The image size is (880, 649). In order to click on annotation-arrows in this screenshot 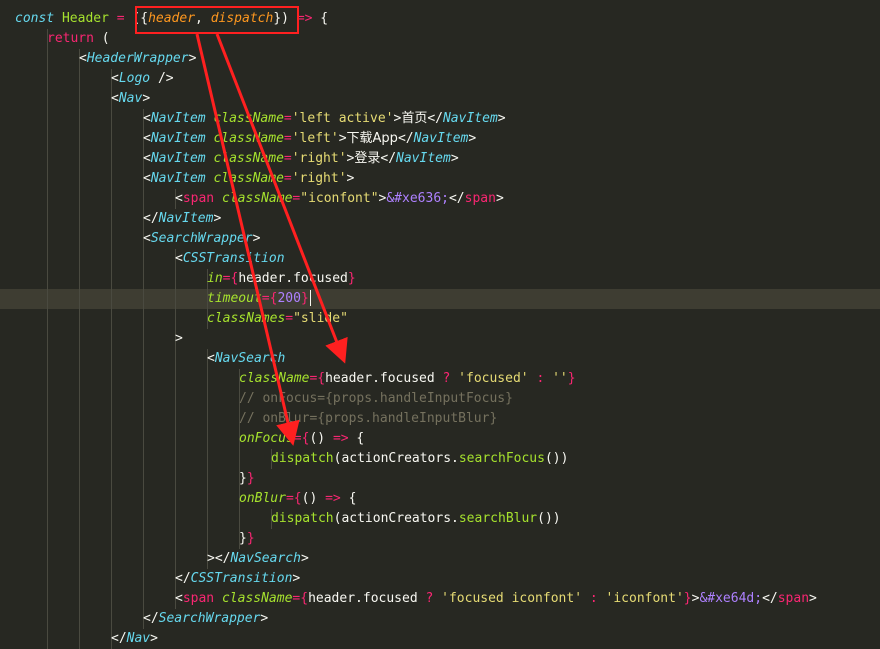, I will do `click(271, 239)`.